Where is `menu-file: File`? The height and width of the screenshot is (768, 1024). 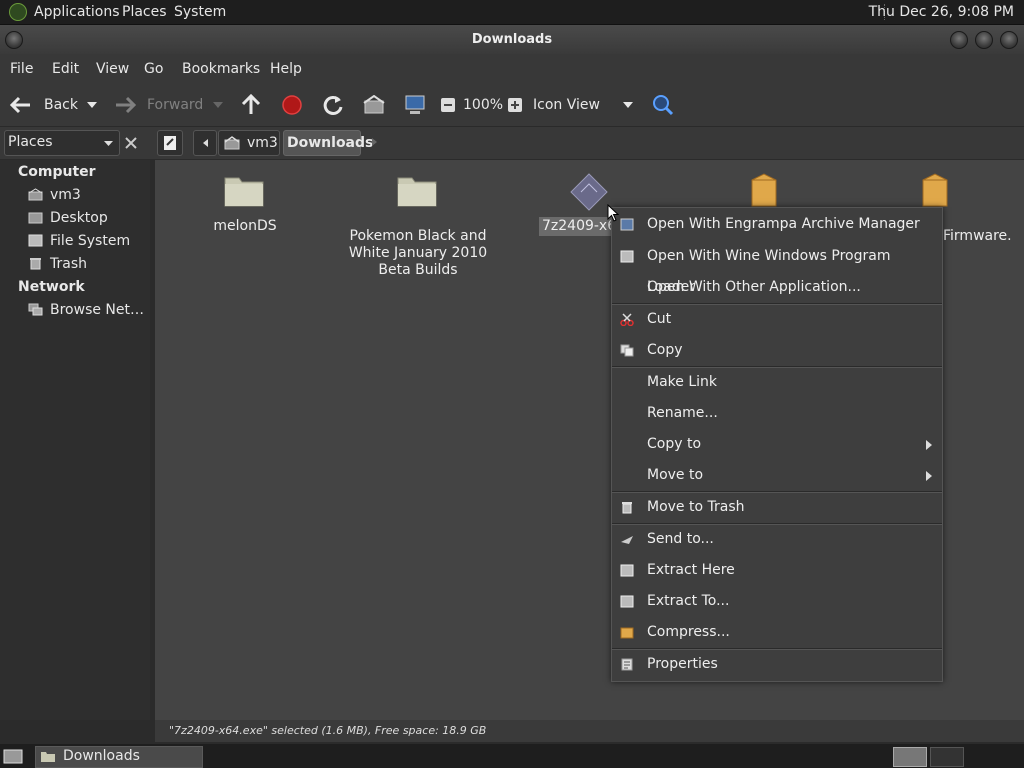 menu-file: File is located at coordinates (21, 69).